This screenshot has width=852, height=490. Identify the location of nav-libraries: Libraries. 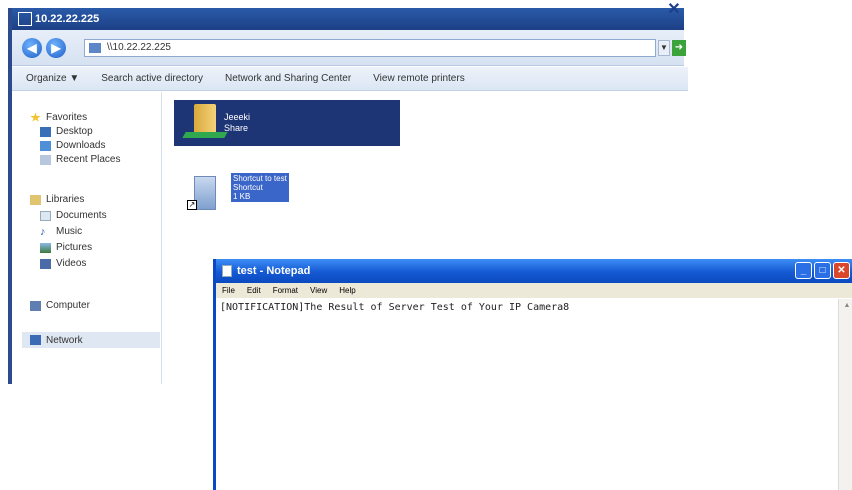
(57, 199).